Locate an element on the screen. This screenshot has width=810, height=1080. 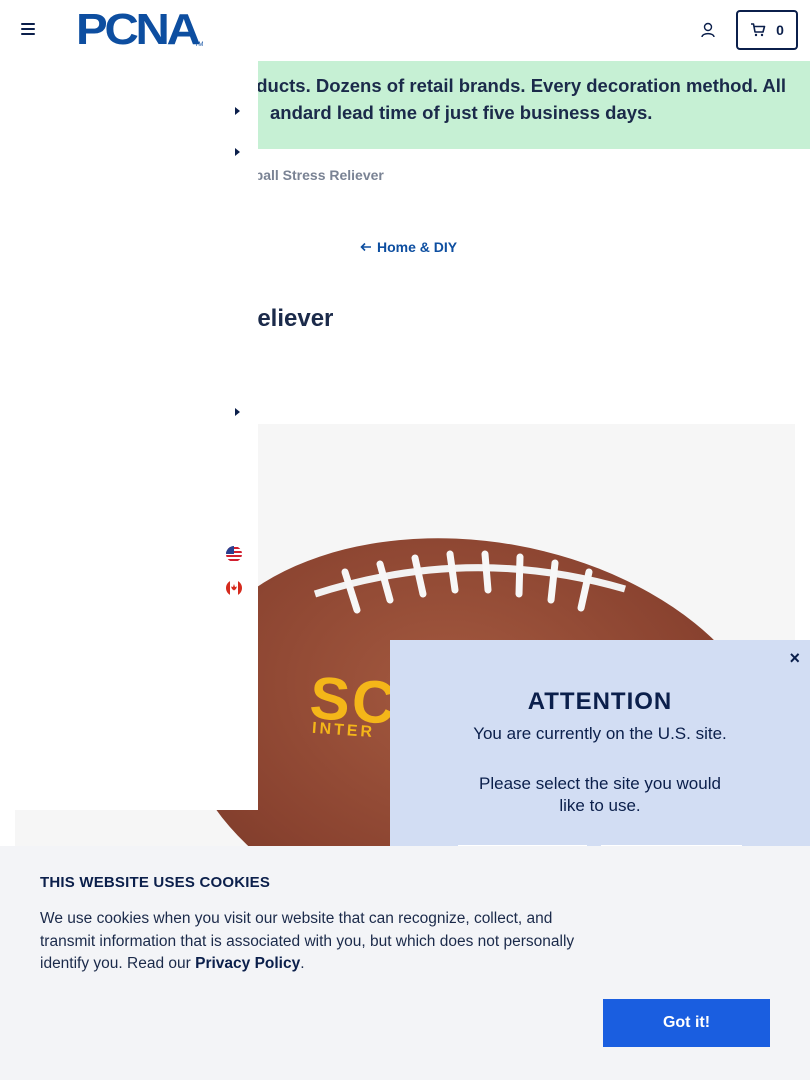
close-icon: × is located at coordinates (794, 658).